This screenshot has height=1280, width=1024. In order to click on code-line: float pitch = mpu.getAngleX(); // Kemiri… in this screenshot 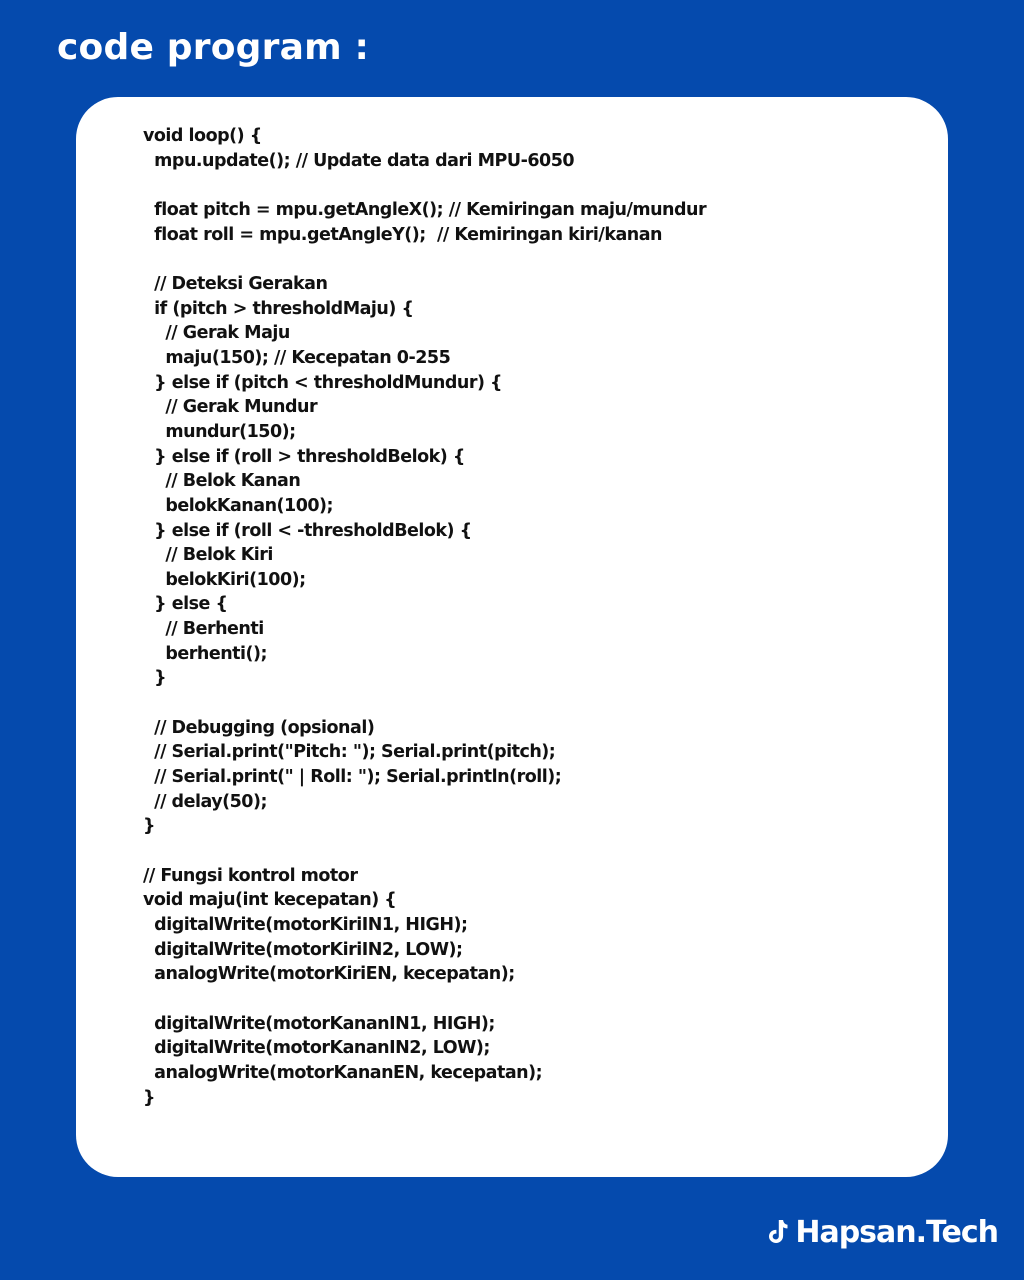, I will do `click(425, 209)`.